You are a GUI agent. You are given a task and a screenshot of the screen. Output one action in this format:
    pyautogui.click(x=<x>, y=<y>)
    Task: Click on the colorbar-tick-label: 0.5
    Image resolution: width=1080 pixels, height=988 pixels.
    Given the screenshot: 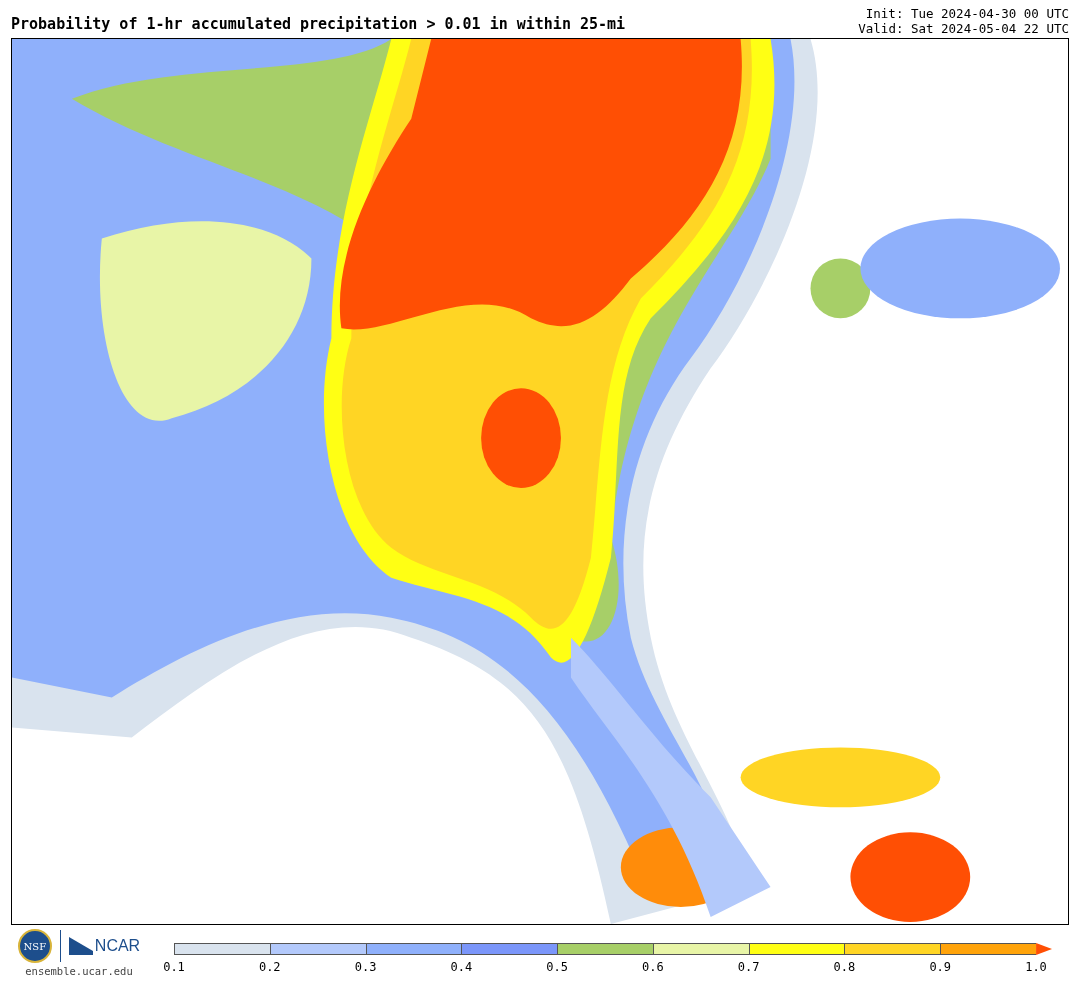 What is the action you would take?
    pyautogui.click(x=557, y=967)
    